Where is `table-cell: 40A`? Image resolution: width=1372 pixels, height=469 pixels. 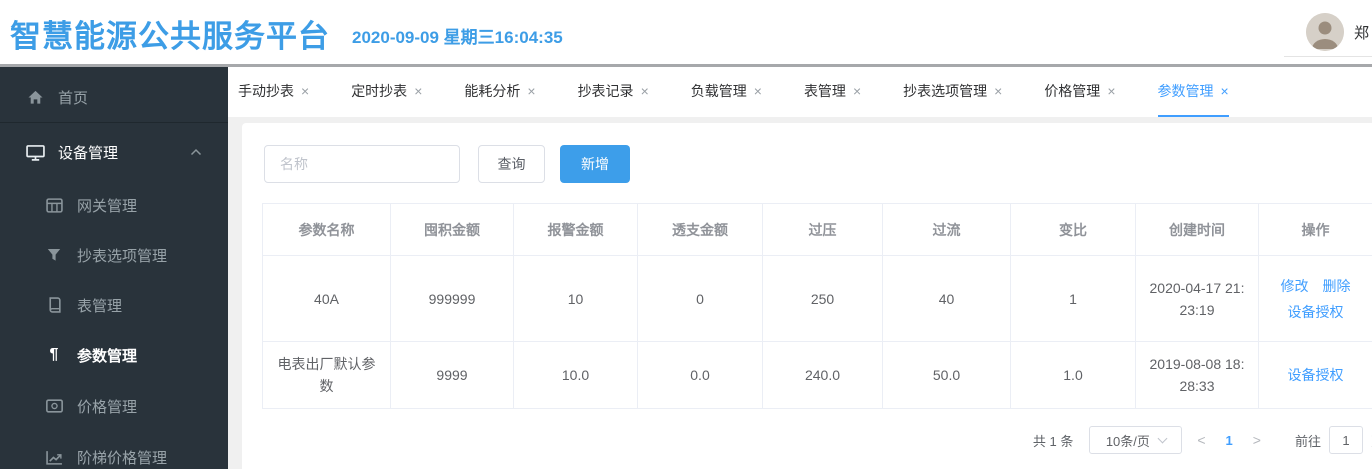
table-cell: 40A is located at coordinates (327, 299).